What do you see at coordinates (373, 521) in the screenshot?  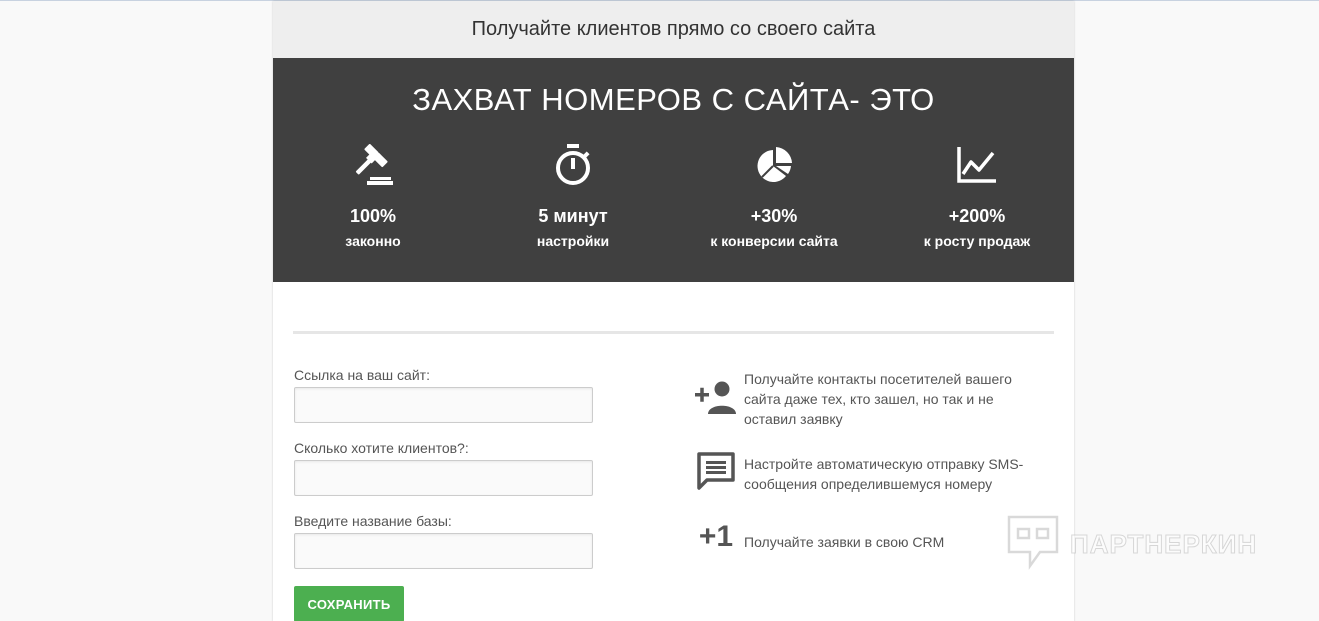 I see `base-name-label: Введите название базы:` at bounding box center [373, 521].